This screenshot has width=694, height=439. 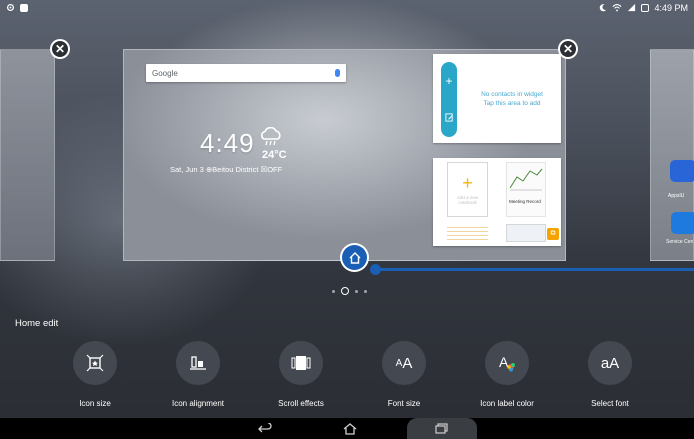 I want to click on icon-alignment-label: Icon alignment, so click(x=198, y=403).